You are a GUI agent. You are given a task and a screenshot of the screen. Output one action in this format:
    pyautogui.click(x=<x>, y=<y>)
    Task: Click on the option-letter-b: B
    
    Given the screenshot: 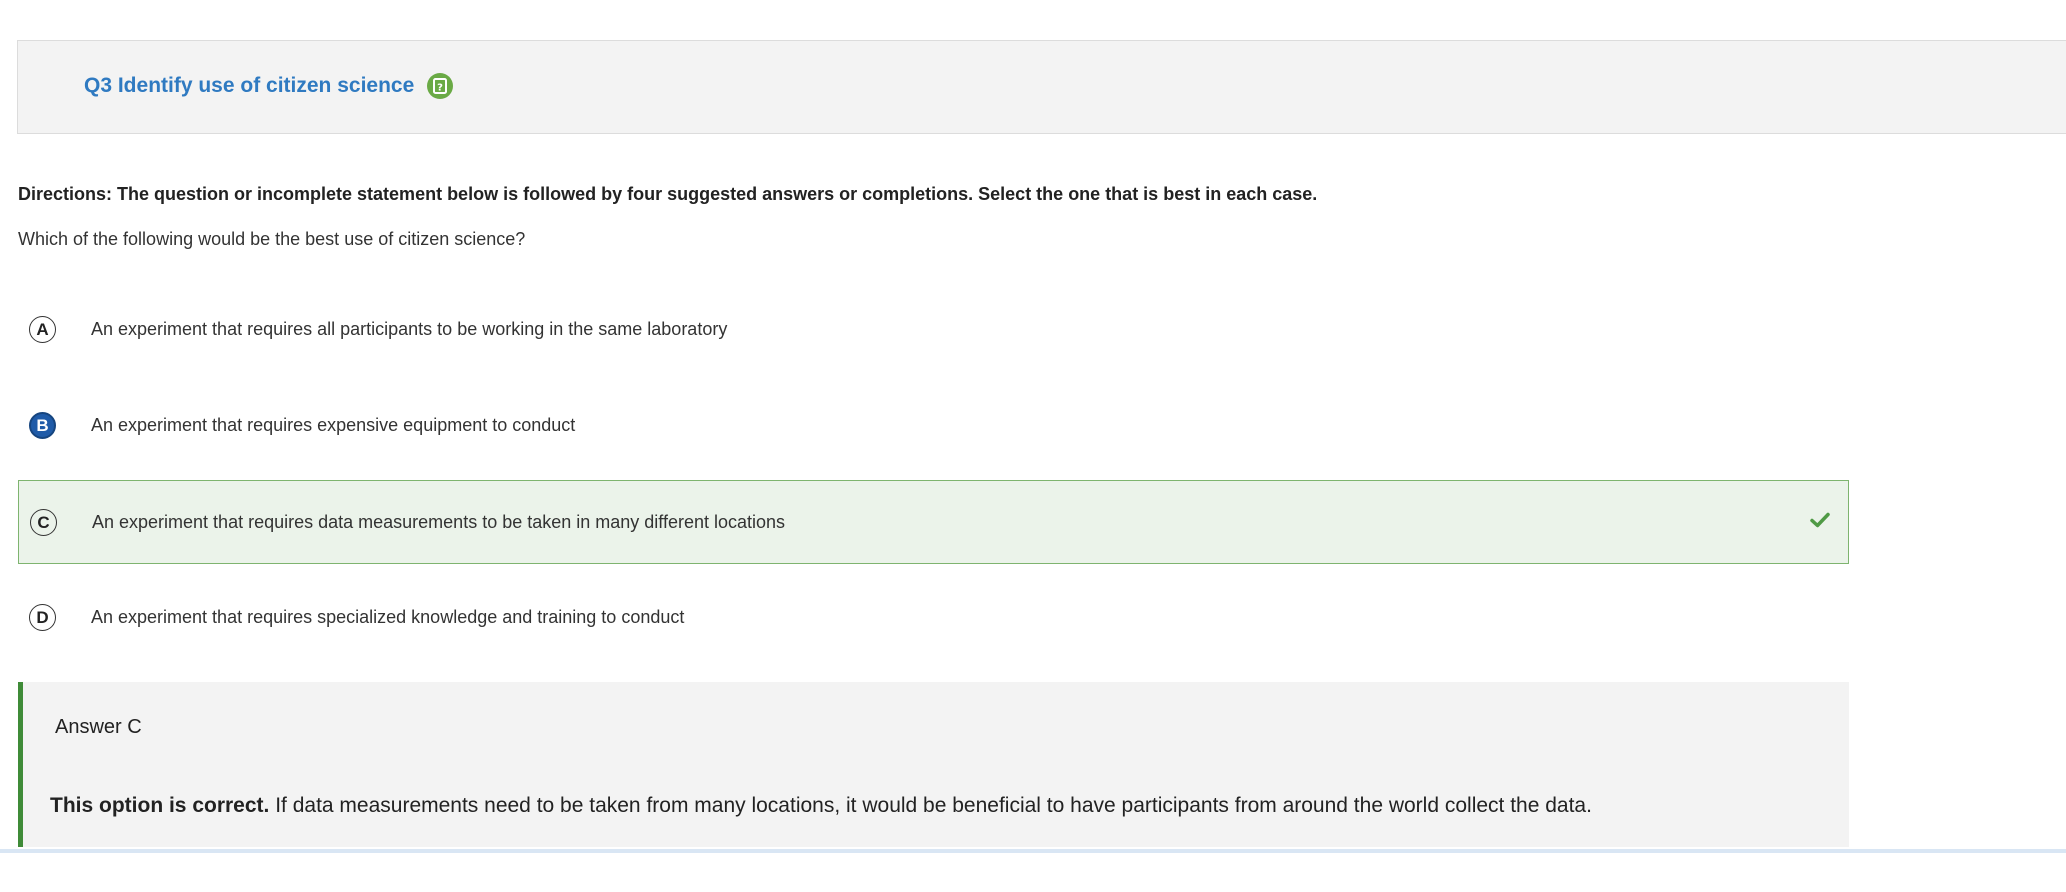 What is the action you would take?
    pyautogui.click(x=42, y=425)
    